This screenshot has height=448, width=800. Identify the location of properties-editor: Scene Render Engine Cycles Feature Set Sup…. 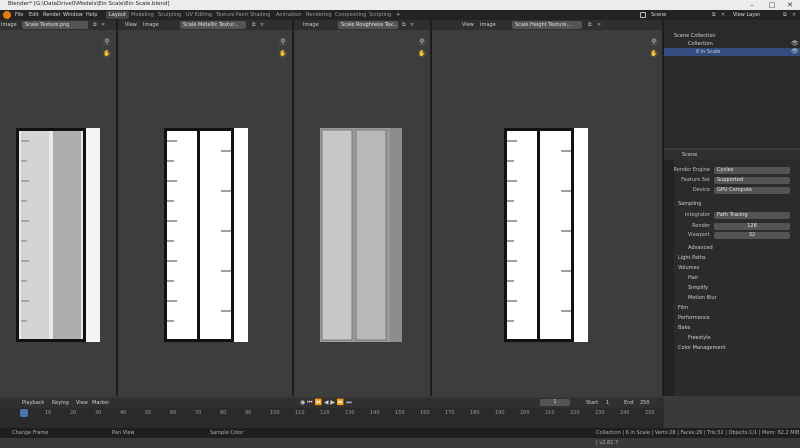
(732, 273).